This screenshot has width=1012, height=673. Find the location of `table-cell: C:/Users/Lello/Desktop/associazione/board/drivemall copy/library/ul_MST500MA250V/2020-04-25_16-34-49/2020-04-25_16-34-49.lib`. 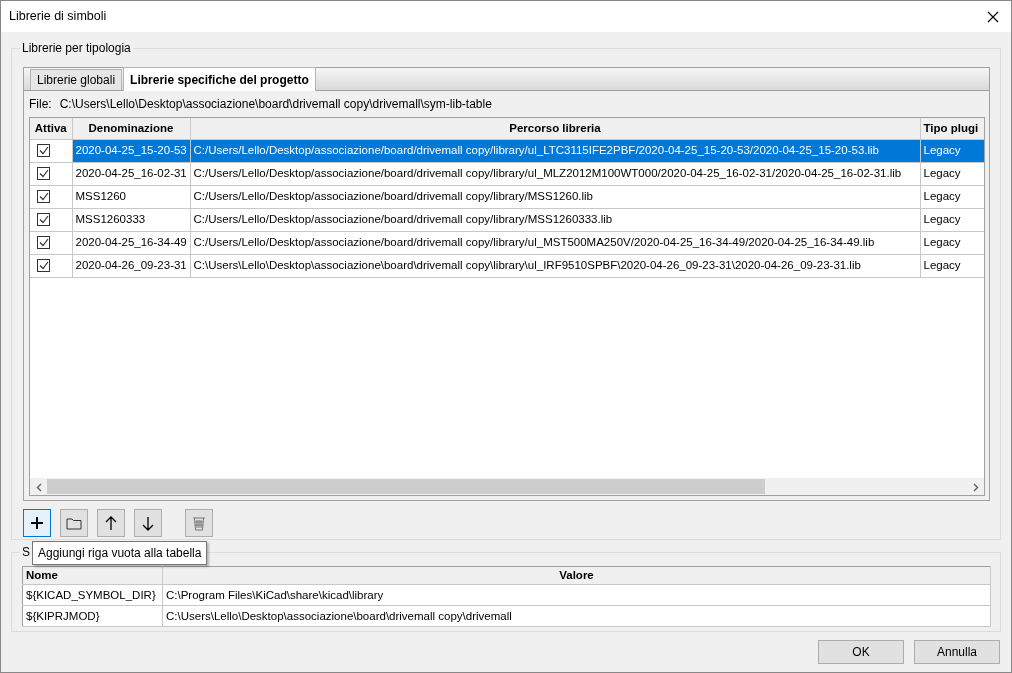

table-cell: C:/Users/Lello/Desktop/associazione/board/drivemall copy/library/ul_MST500MA250V/2020-04-25_16-34-49/2020-04-25_16-34-49.lib is located at coordinates (555, 242).